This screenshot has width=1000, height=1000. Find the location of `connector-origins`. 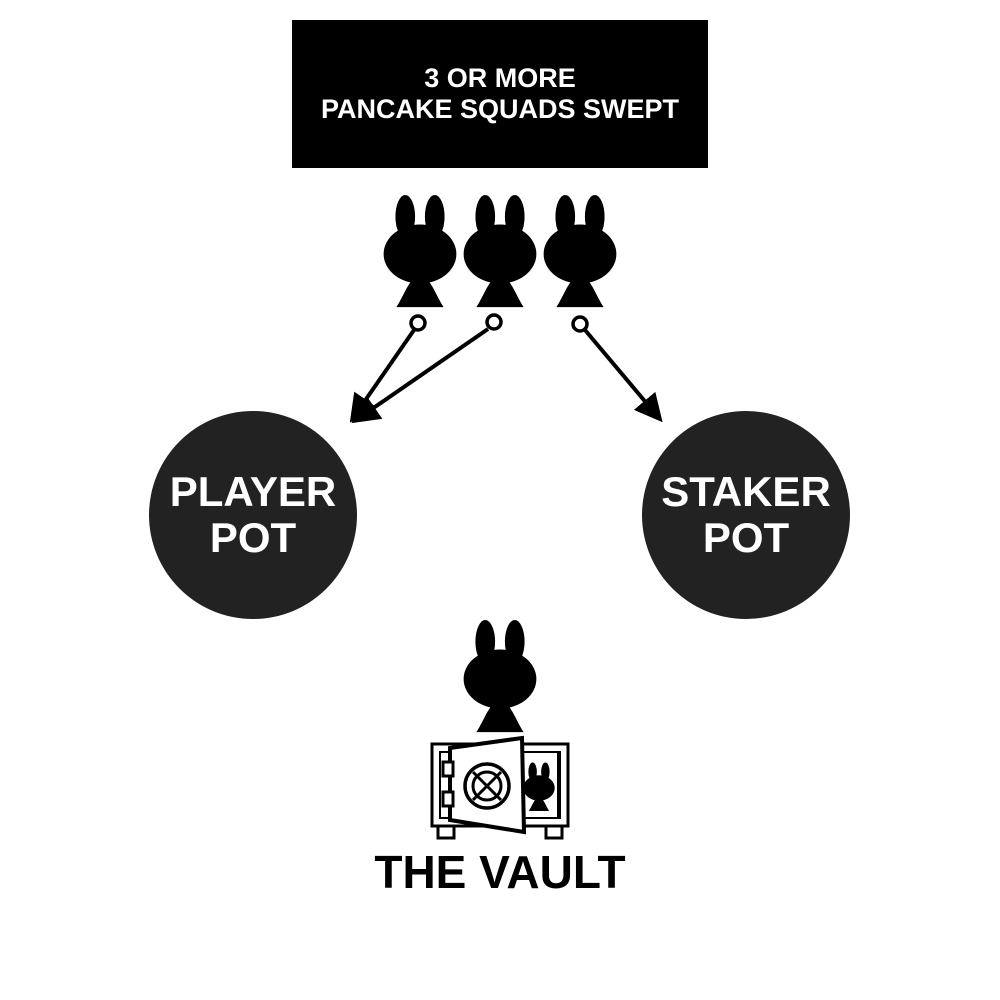

connector-origins is located at coordinates (499, 323).